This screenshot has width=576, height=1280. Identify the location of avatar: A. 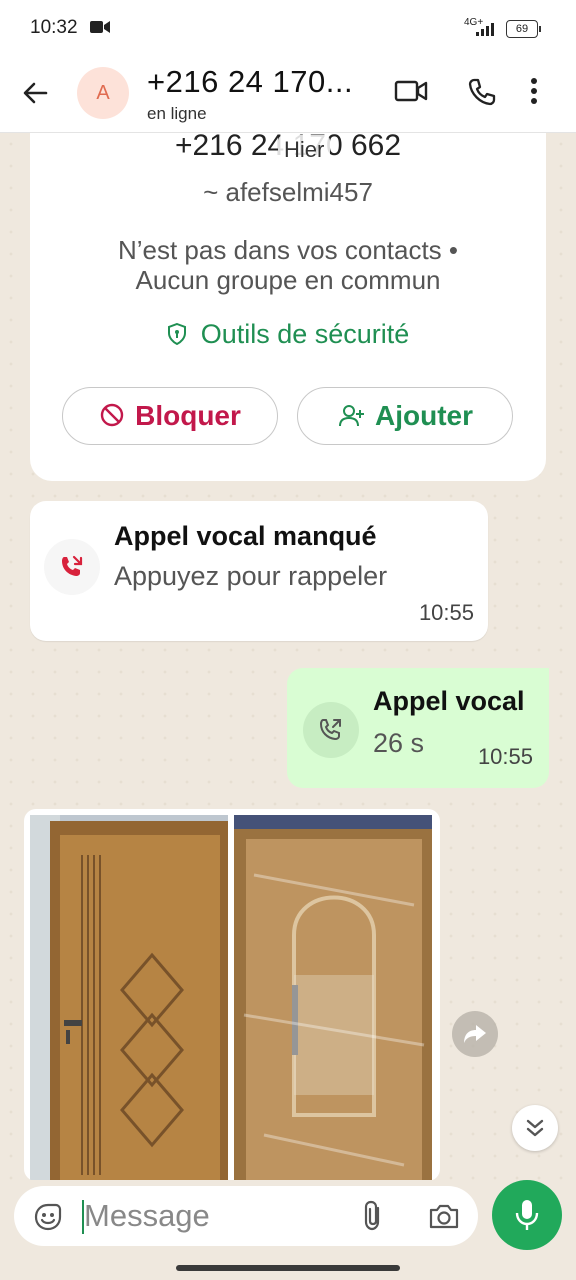
(103, 93).